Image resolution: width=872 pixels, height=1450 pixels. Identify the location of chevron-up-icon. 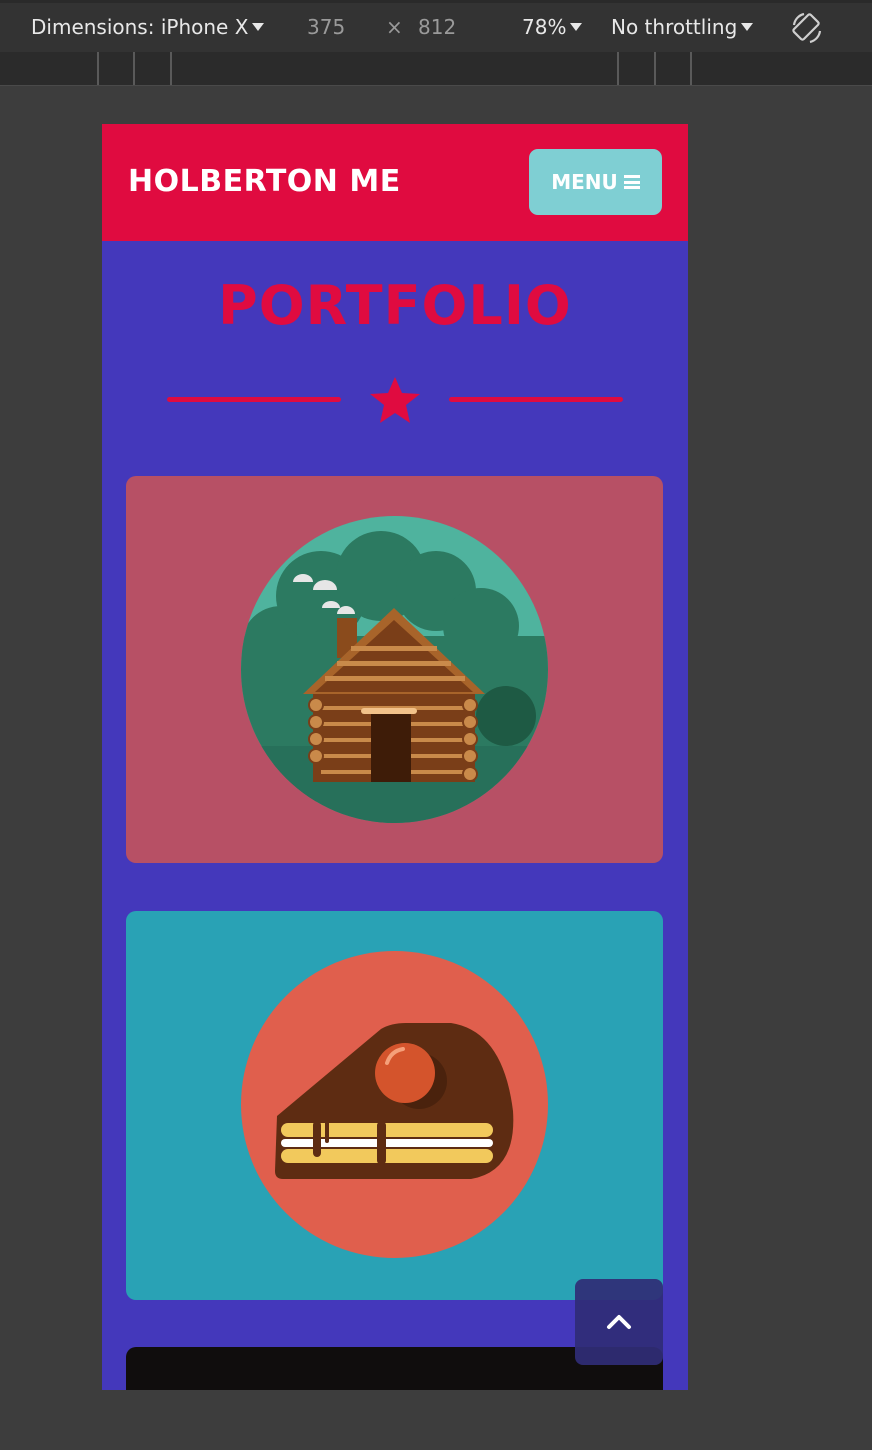
(619, 1322).